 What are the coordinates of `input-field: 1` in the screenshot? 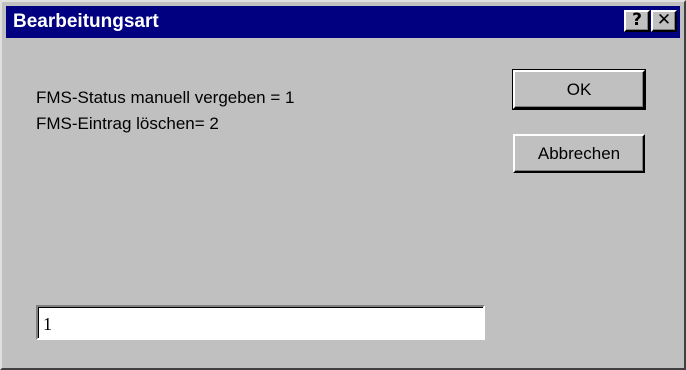 It's located at (260, 322).